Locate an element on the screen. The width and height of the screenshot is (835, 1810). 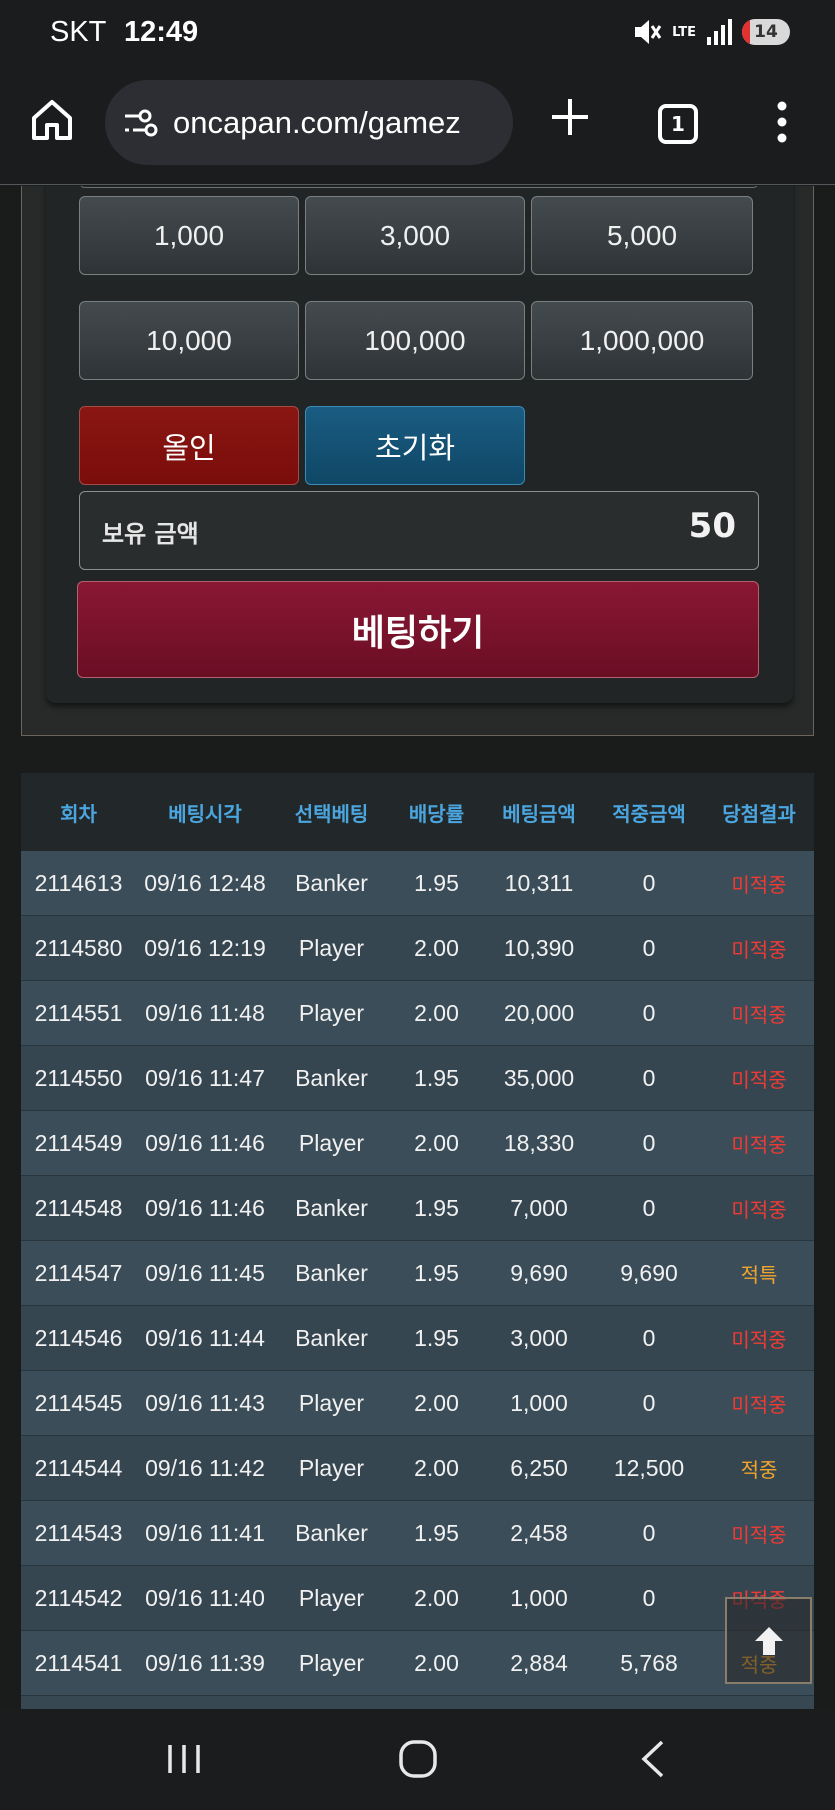
new-tab-icon is located at coordinates (570, 117).